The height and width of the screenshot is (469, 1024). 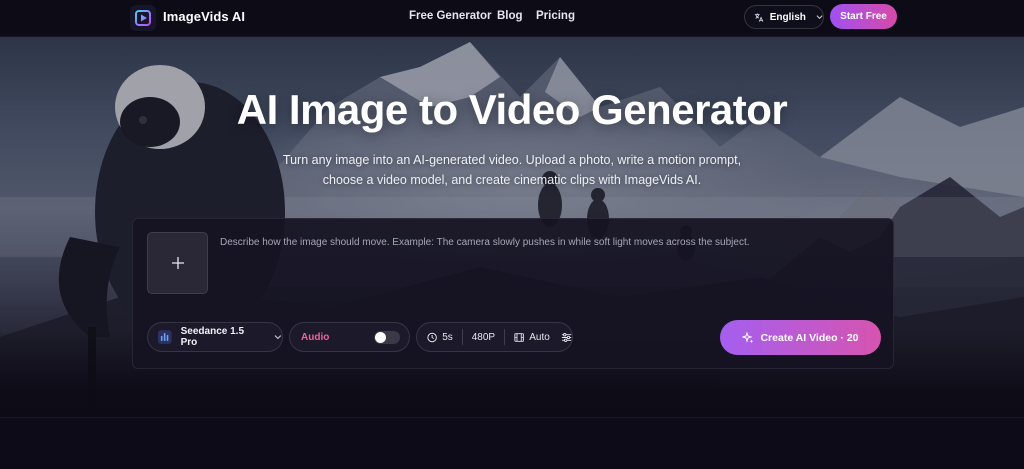 I want to click on model-label: Seedance 1.5 Pro, so click(x=212, y=337).